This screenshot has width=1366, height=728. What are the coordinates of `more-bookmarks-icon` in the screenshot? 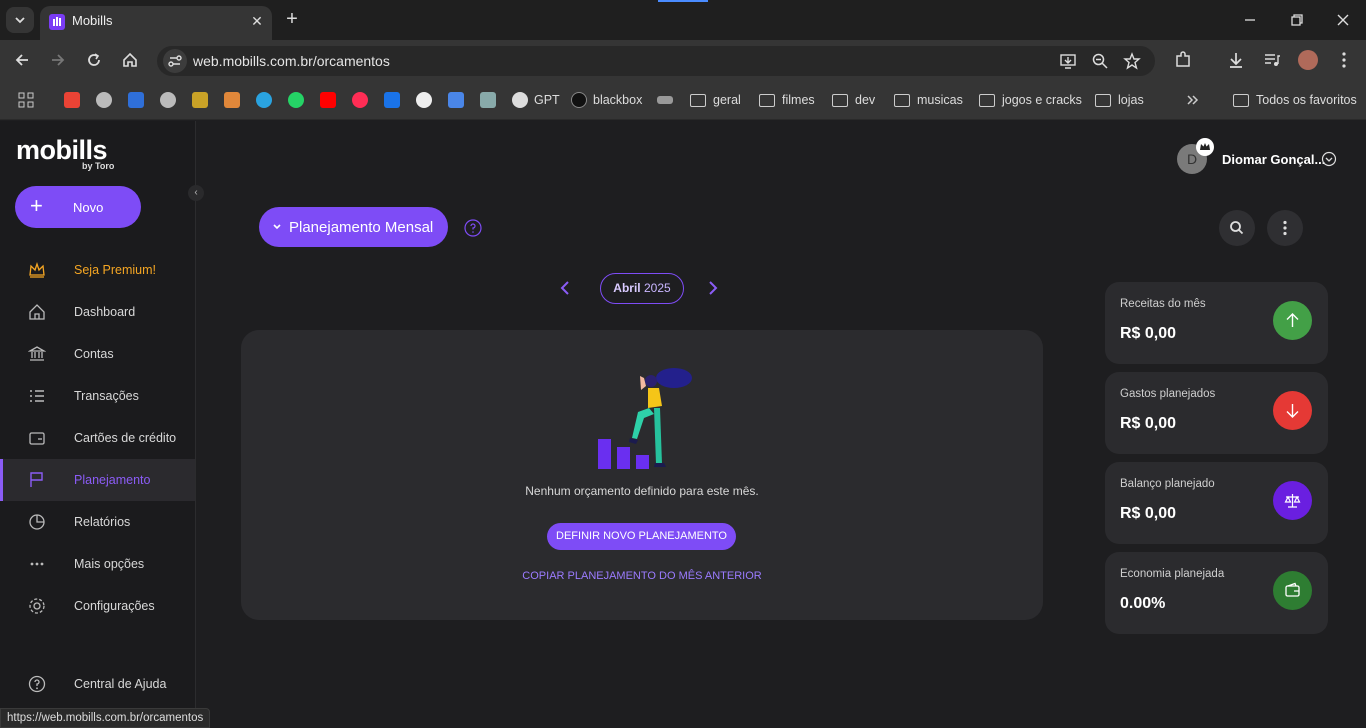 It's located at (1193, 100).